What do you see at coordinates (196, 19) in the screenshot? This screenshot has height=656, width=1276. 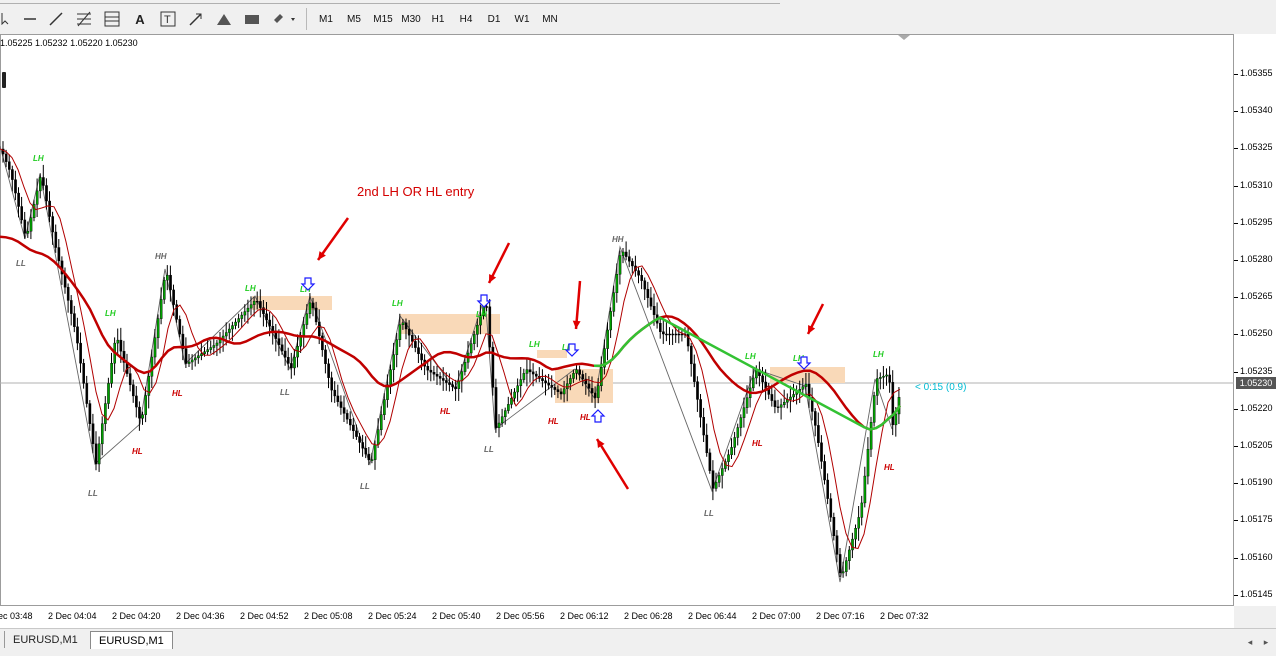 I see `arrow-tool-icon` at bounding box center [196, 19].